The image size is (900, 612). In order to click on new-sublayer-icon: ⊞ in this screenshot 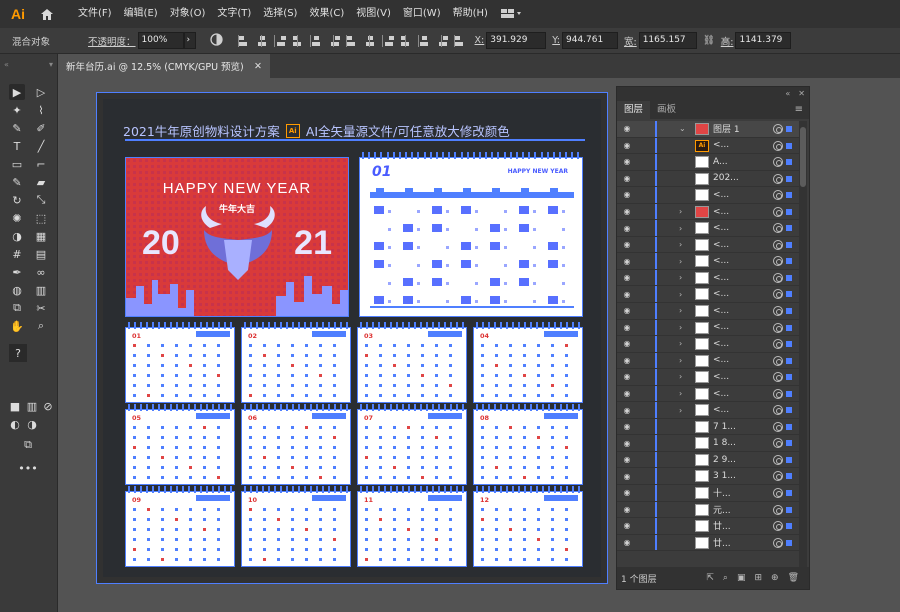, I will do `click(758, 578)`.